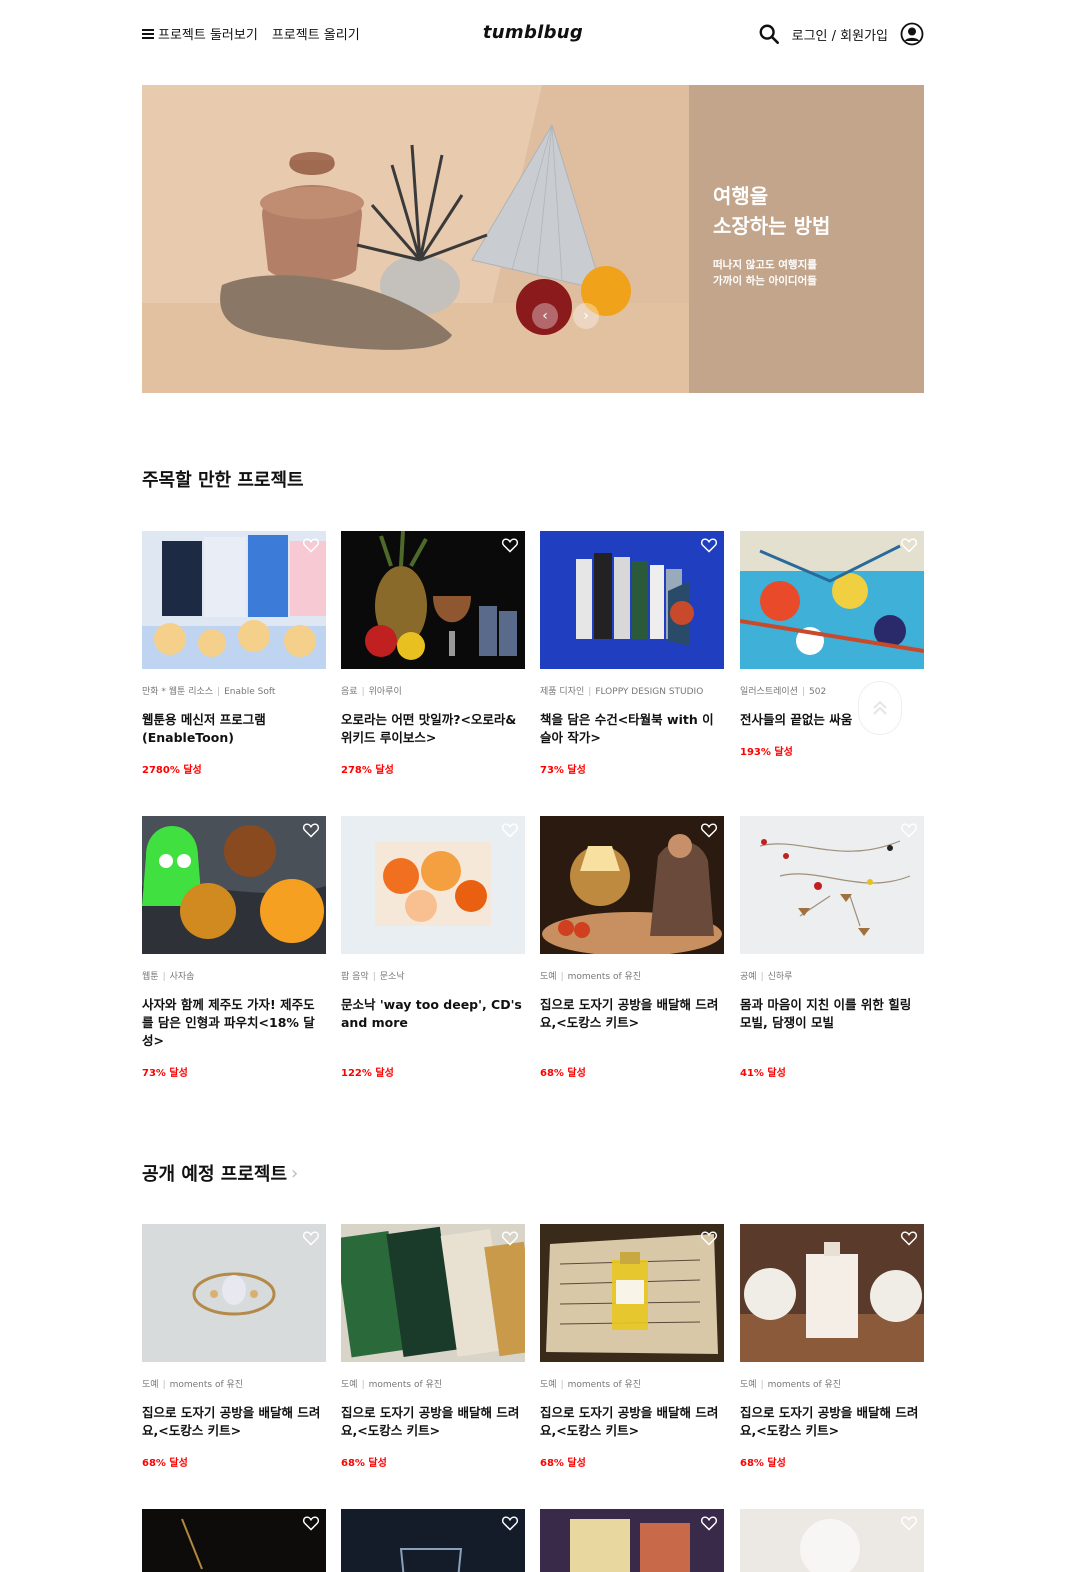 The image size is (1066, 1572). What do you see at coordinates (182, 977) in the screenshot?
I see `project-creator: 사자솜` at bounding box center [182, 977].